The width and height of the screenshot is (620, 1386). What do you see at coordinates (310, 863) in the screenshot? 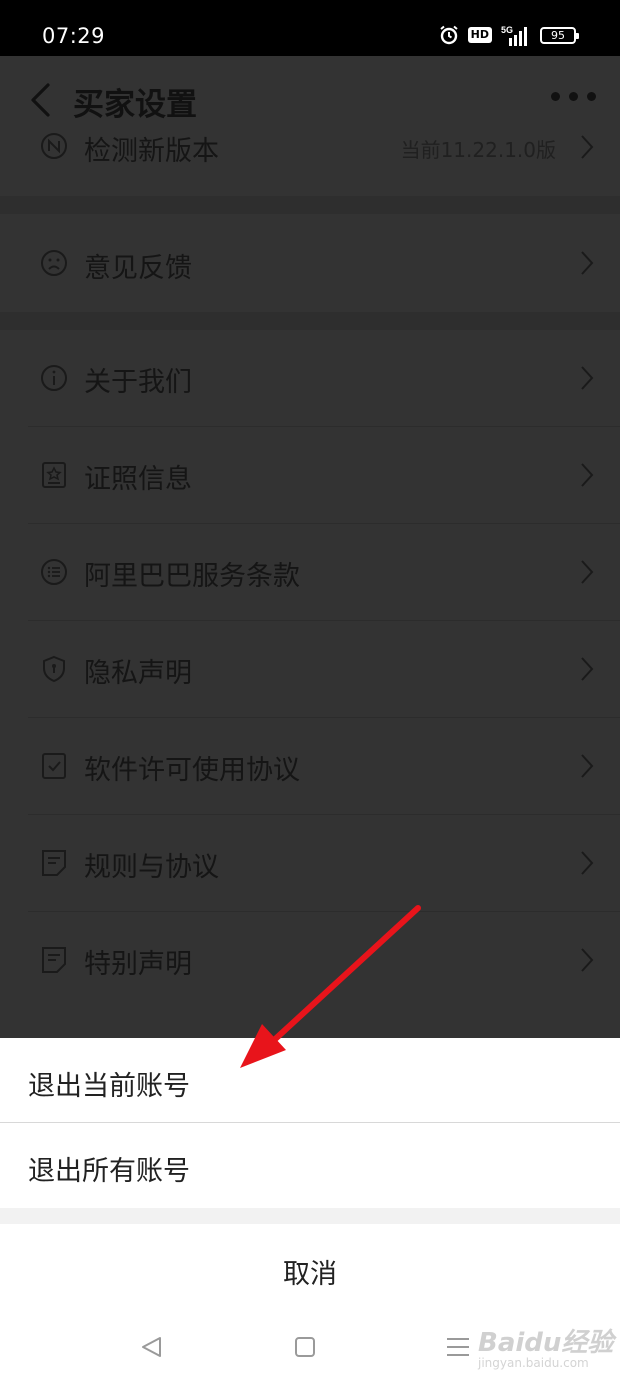
I see `settings-row-rules: 规则与协议` at bounding box center [310, 863].